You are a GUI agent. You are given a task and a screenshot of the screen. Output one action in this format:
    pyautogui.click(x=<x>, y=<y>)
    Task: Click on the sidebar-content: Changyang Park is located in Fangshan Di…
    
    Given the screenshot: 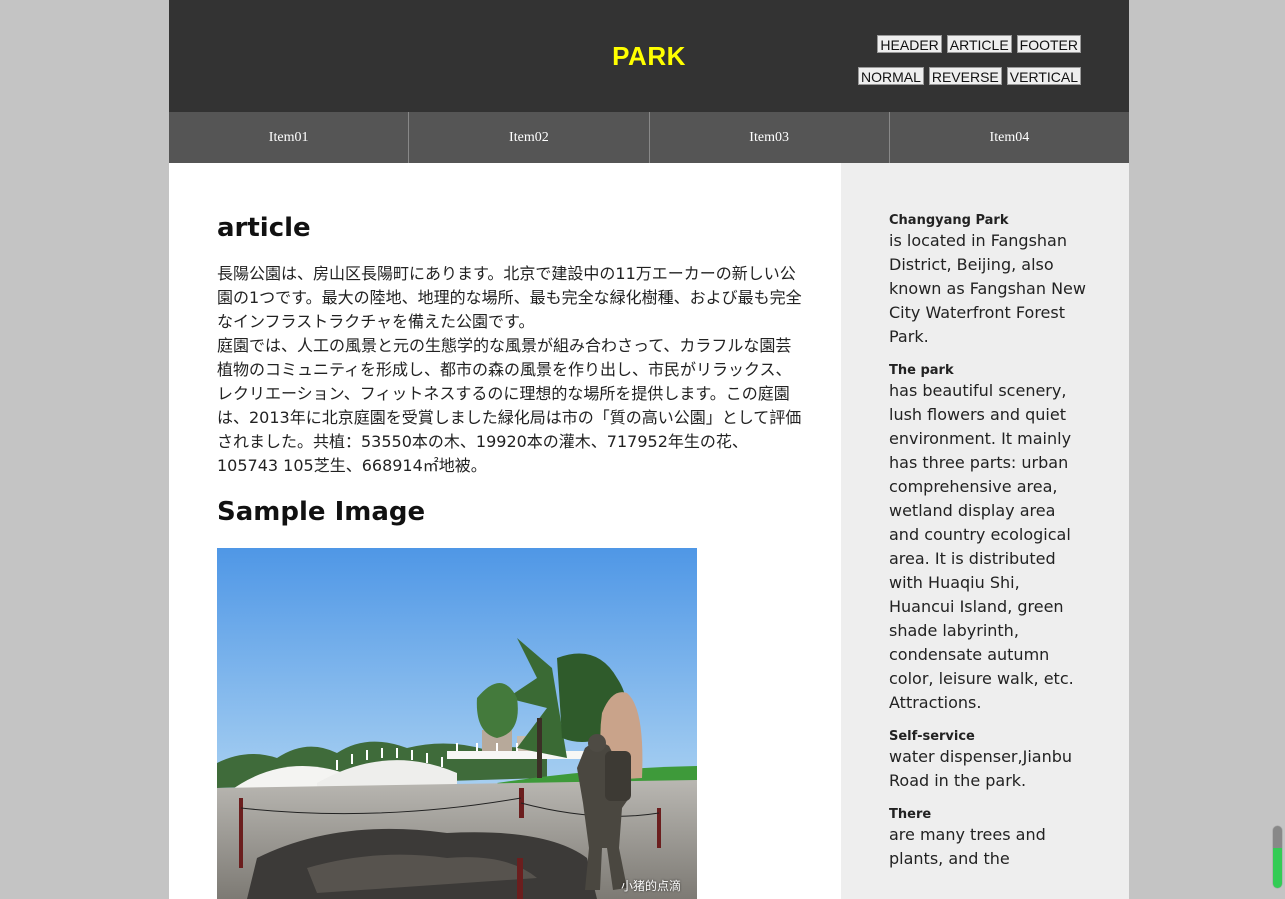 What is the action you would take?
    pyautogui.click(x=989, y=549)
    